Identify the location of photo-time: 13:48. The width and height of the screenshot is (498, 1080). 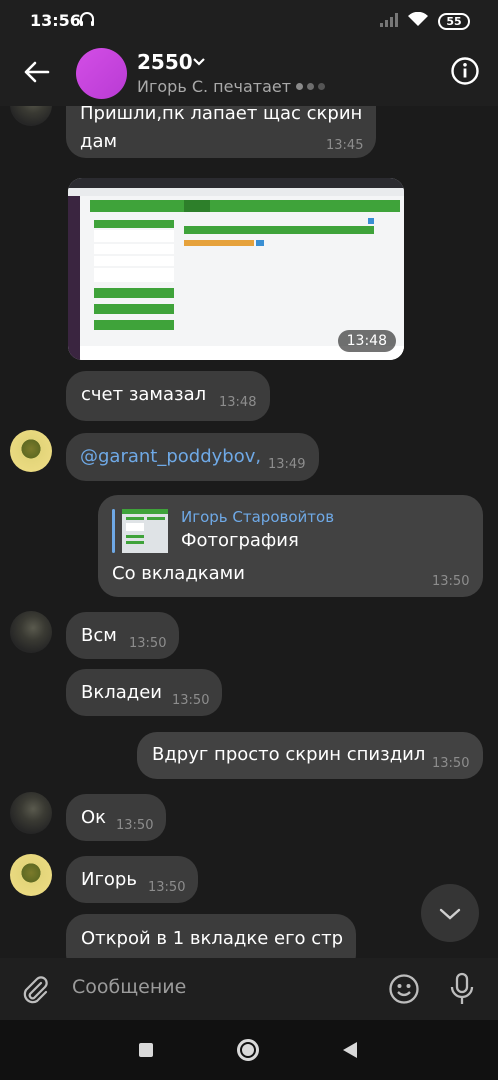
(366, 341).